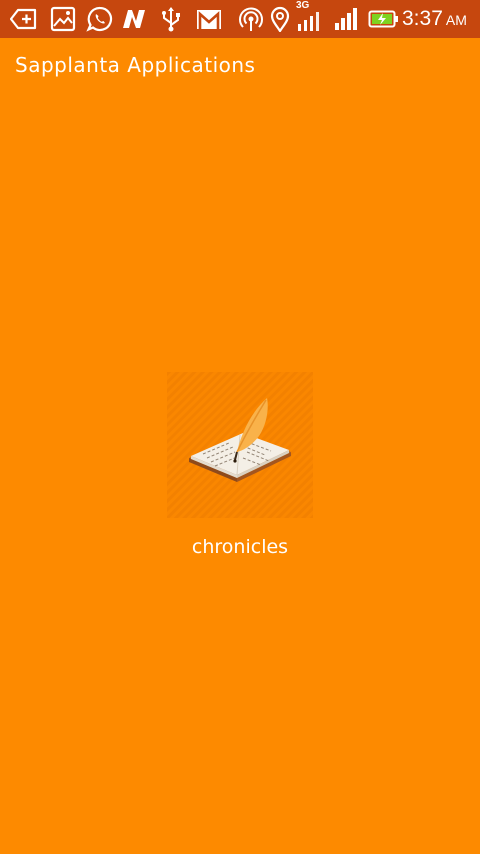 The width and height of the screenshot is (480, 854). I want to click on add-tab-icon, so click(24, 19).